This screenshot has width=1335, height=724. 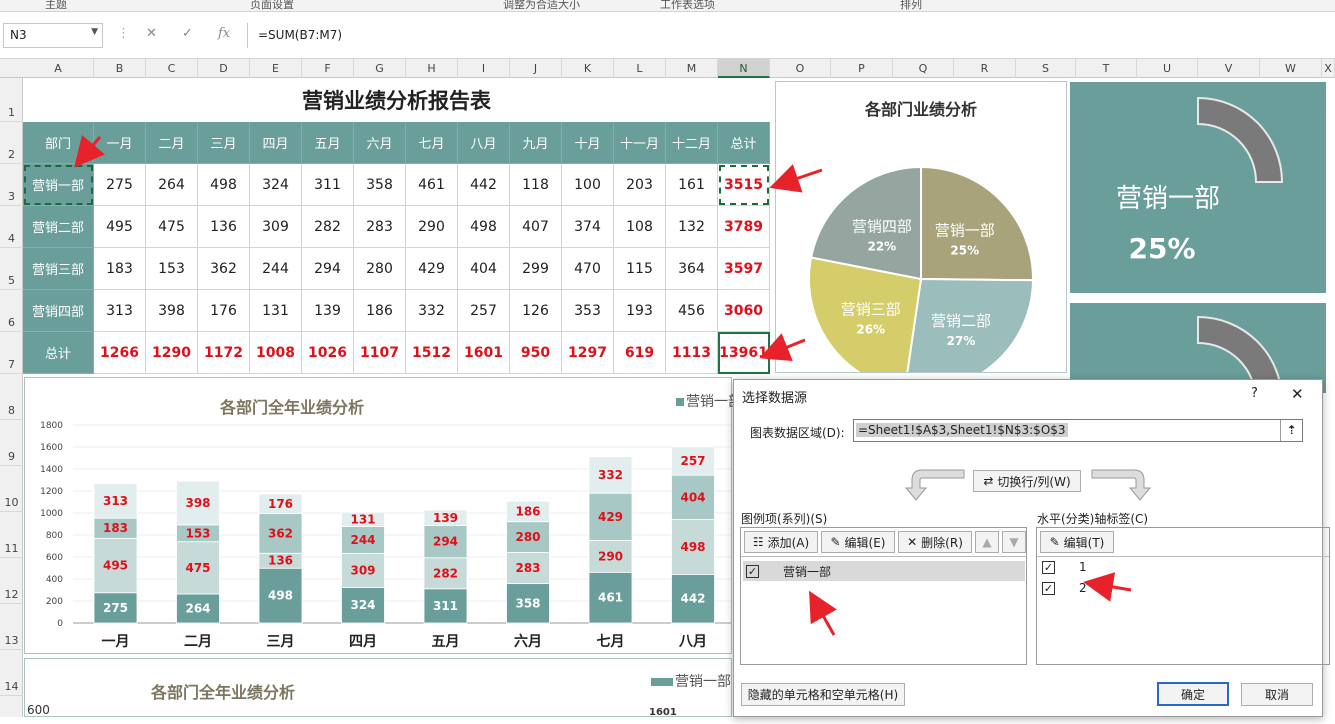 I want to click on arrow-to-n7, so click(x=782, y=347).